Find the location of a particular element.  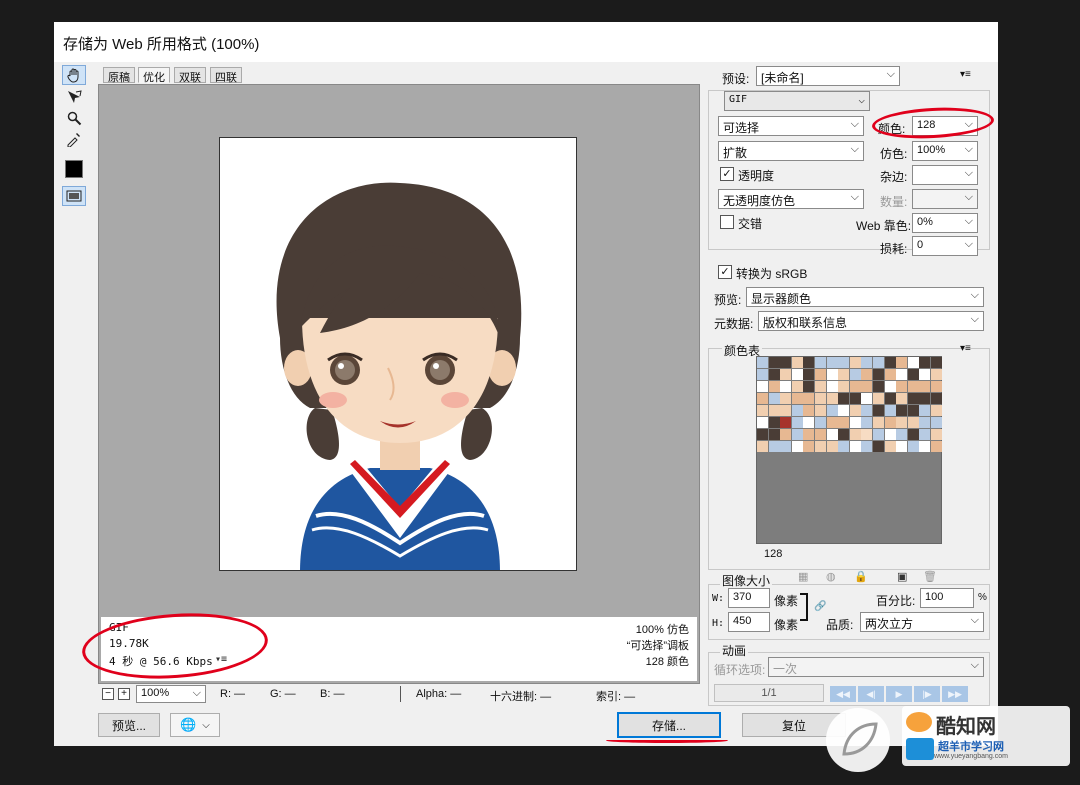

zoom-select: 100% ⌵ is located at coordinates (171, 694).